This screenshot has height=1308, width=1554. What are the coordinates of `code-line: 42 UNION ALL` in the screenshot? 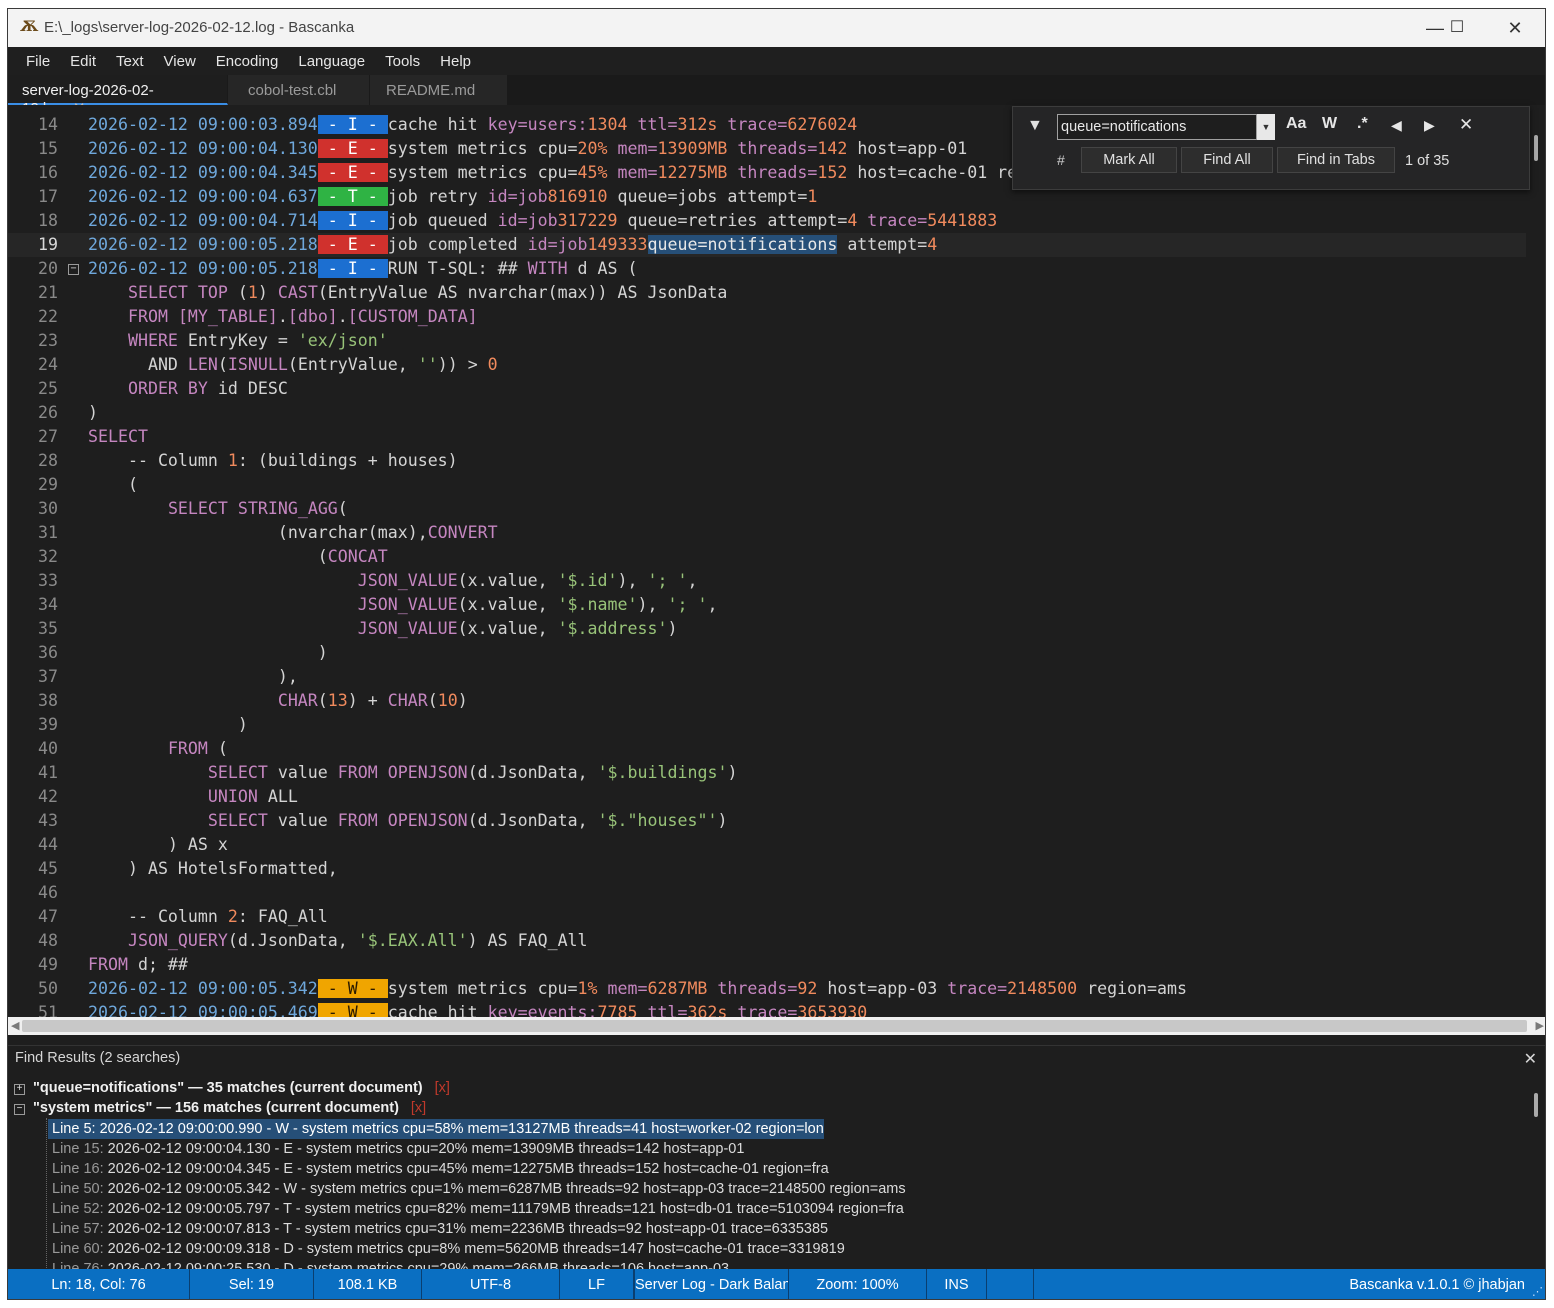 It's located at (767, 797).